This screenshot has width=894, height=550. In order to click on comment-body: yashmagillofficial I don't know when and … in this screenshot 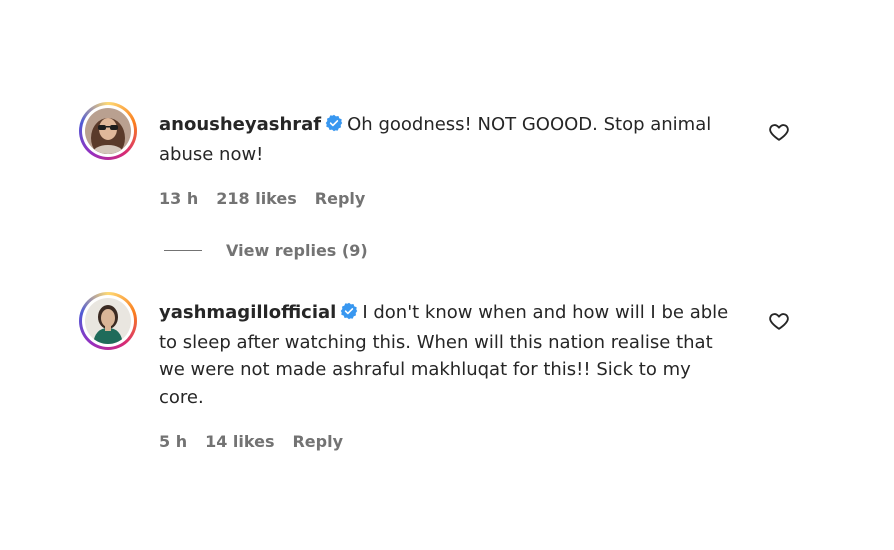, I will do `click(449, 355)`.